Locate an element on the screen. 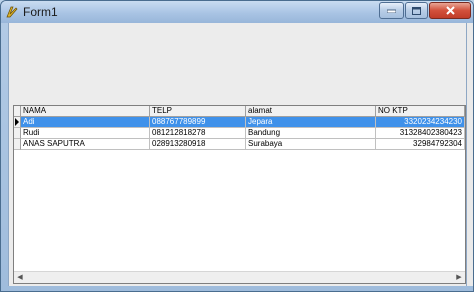 Image resolution: width=474 pixels, height=292 pixels. horizontal-scrollbar: ◀ ▶ is located at coordinates (239, 277).